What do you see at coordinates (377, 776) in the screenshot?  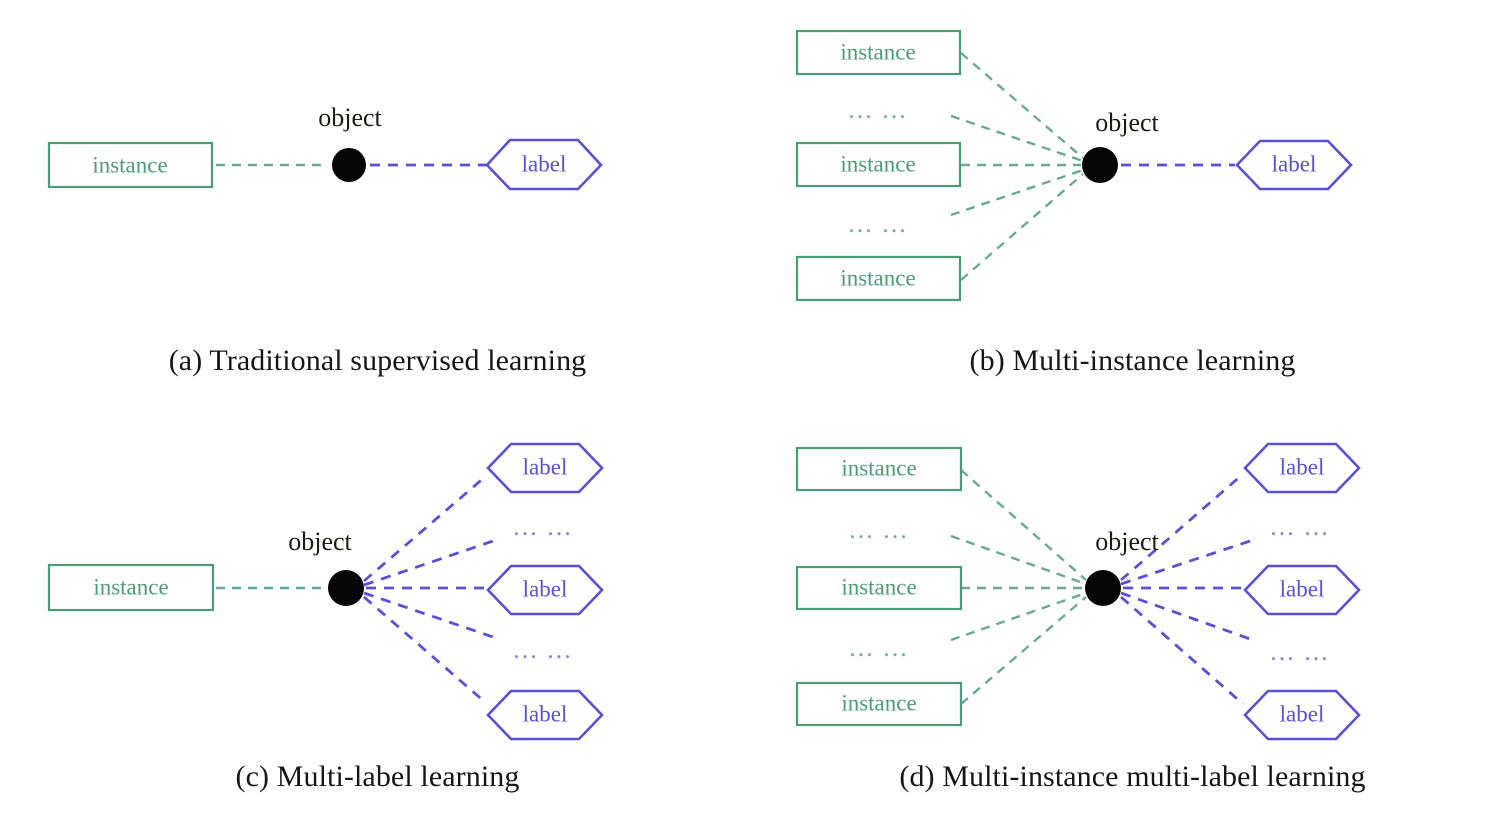 I see `panel-c-caption: (c) Multi-label learning` at bounding box center [377, 776].